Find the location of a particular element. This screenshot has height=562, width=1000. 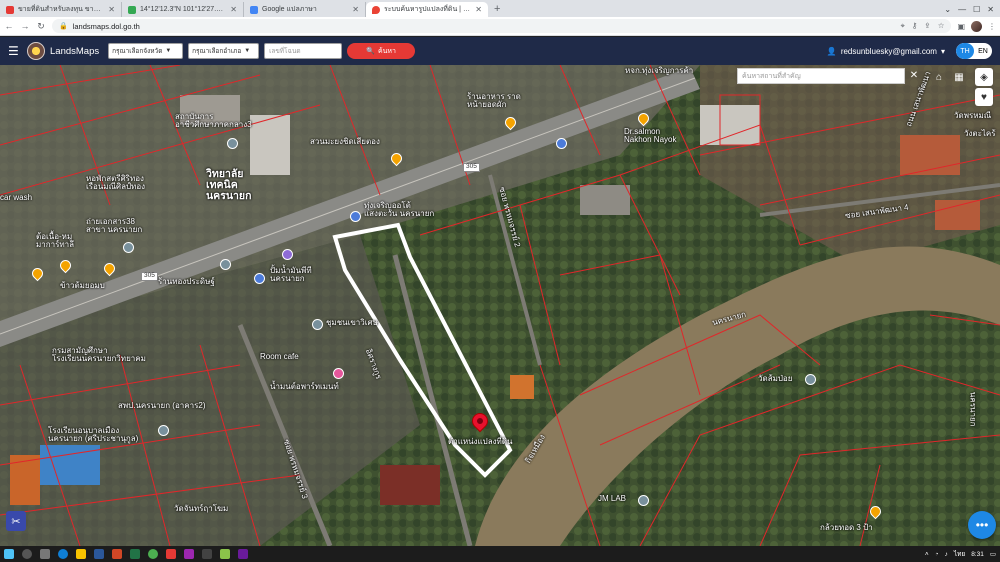

tools-icon: ✂ is located at coordinates (16, 521).